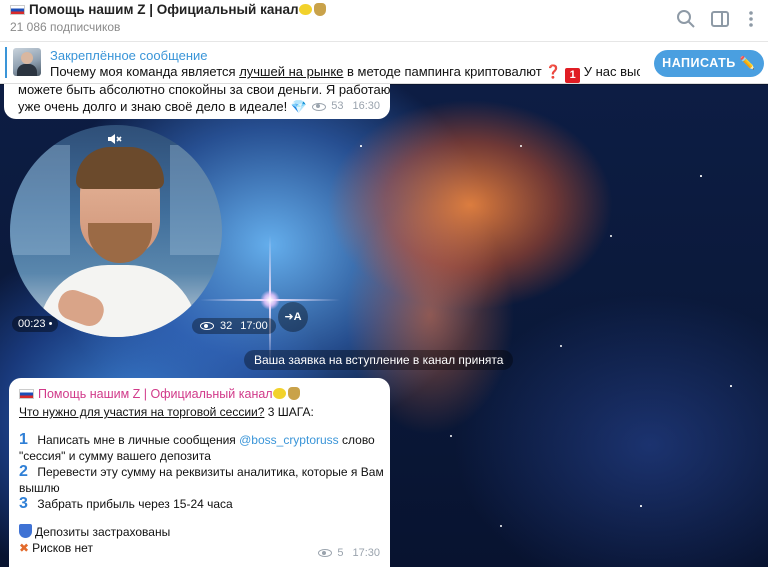  Describe the element at coordinates (293, 317) in the screenshot. I see `forward-button: ➜A` at that location.